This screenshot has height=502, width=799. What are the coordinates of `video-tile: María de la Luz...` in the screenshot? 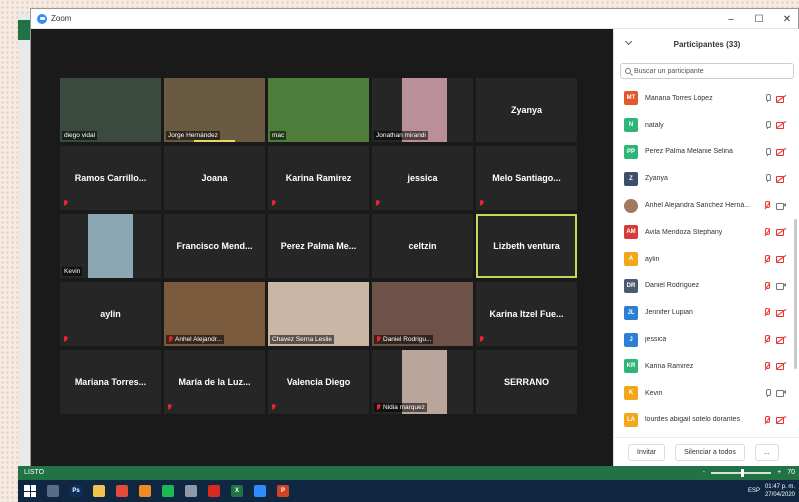 It's located at (214, 382).